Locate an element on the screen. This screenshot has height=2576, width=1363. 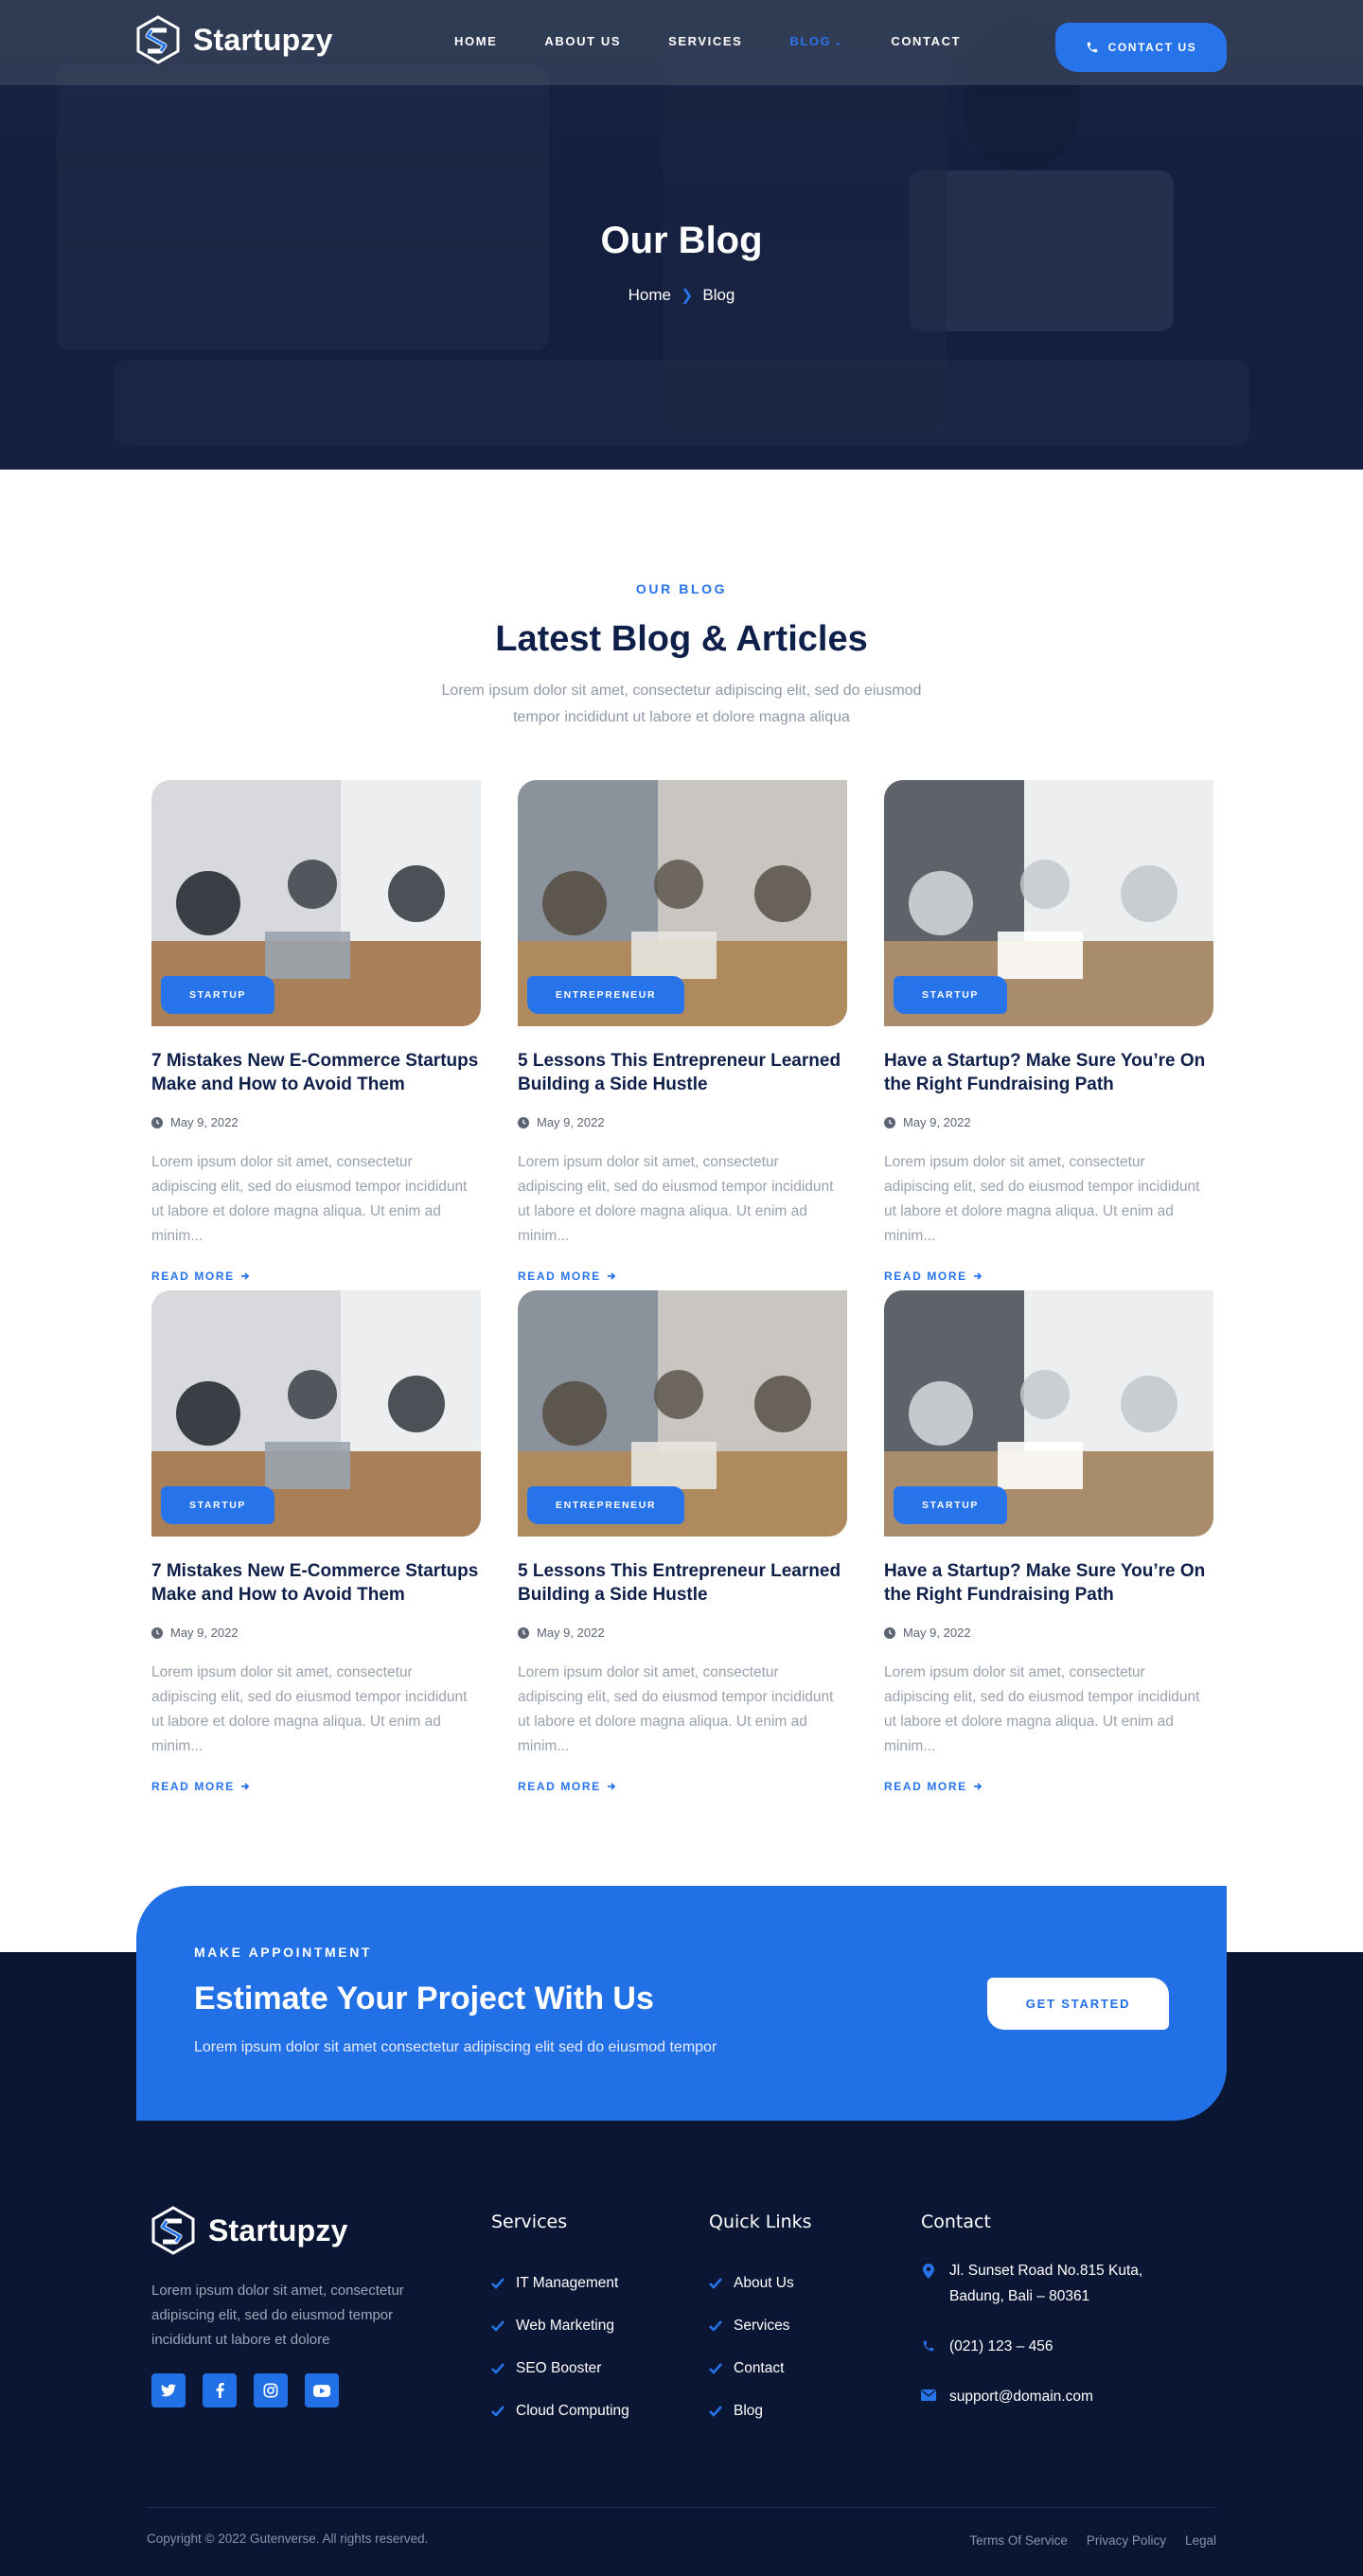
chevron-down-icon: ⌄ is located at coordinates (839, 43).